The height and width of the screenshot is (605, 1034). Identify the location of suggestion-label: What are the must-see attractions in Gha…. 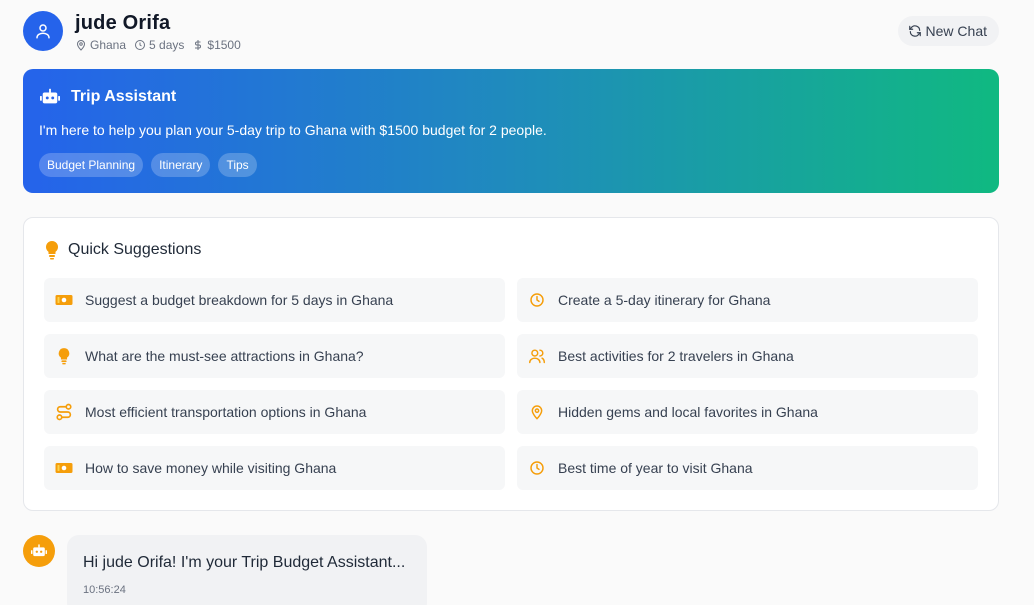
(224, 356).